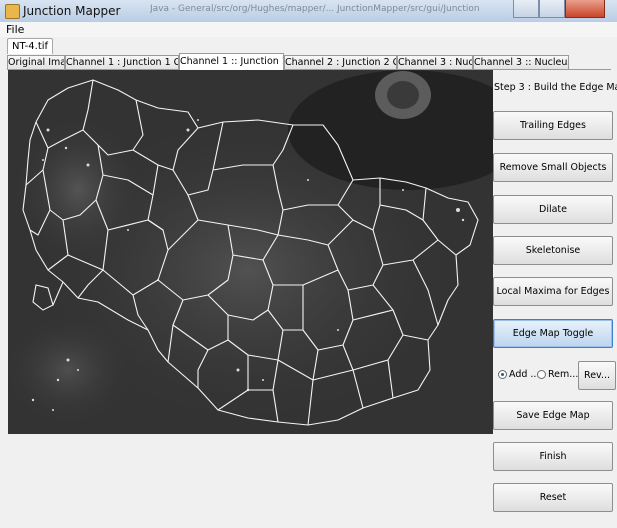 This screenshot has height=528, width=617. I want to click on menu-file: File, so click(15, 29).